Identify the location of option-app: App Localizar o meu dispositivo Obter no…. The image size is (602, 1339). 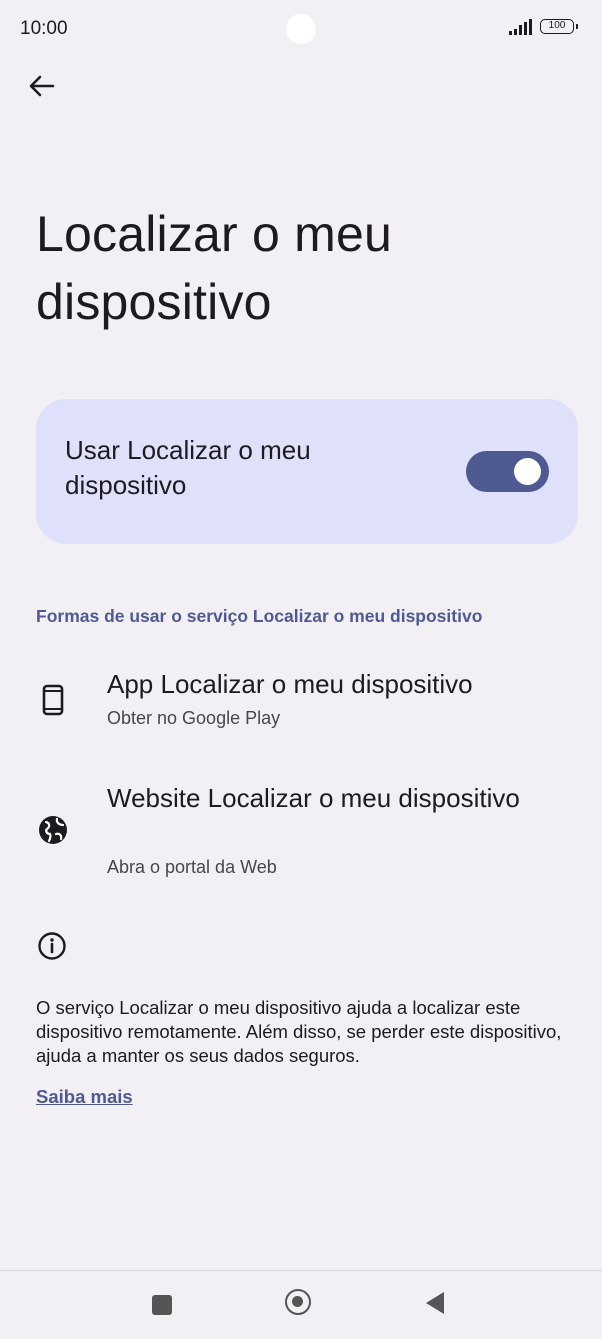
(301, 704).